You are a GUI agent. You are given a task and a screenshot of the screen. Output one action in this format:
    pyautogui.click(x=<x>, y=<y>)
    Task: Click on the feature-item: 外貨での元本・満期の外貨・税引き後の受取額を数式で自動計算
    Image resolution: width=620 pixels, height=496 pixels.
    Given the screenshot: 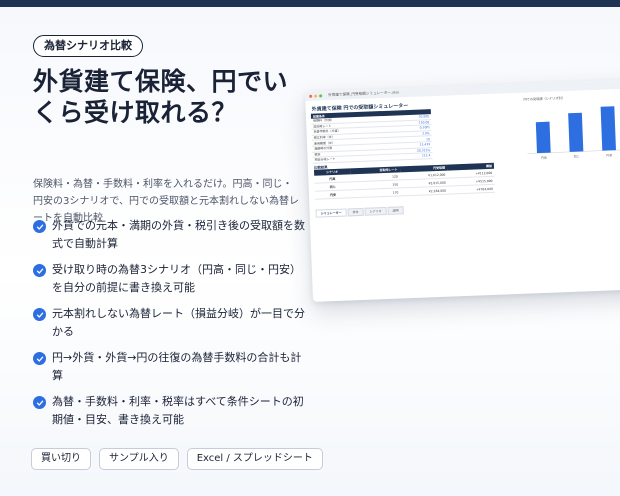 What is the action you would take?
    pyautogui.click(x=170, y=235)
    